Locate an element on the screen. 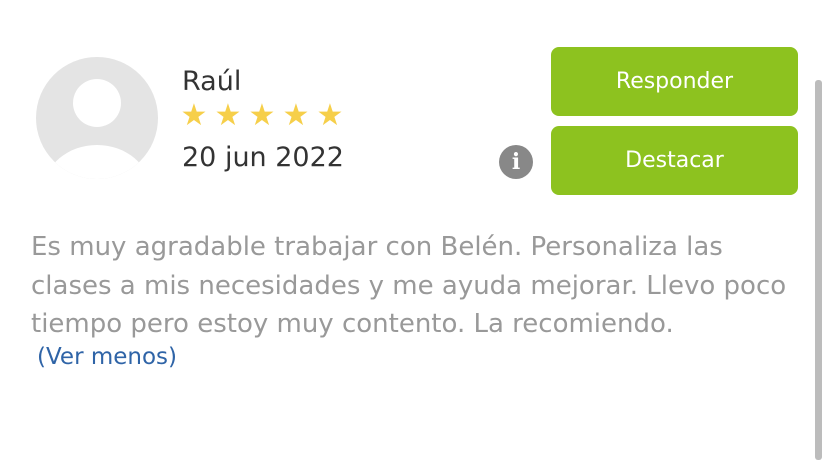 This screenshot has width=828, height=460. respond-button: Responder is located at coordinates (674, 81).